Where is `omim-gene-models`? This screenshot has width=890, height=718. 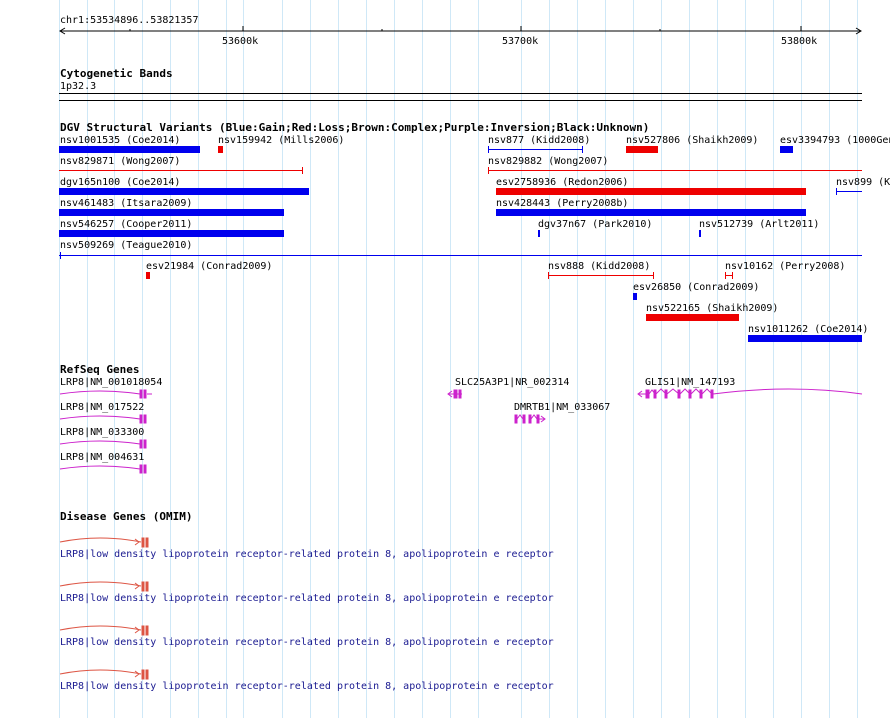 omim-gene-models is located at coordinates (104, 608).